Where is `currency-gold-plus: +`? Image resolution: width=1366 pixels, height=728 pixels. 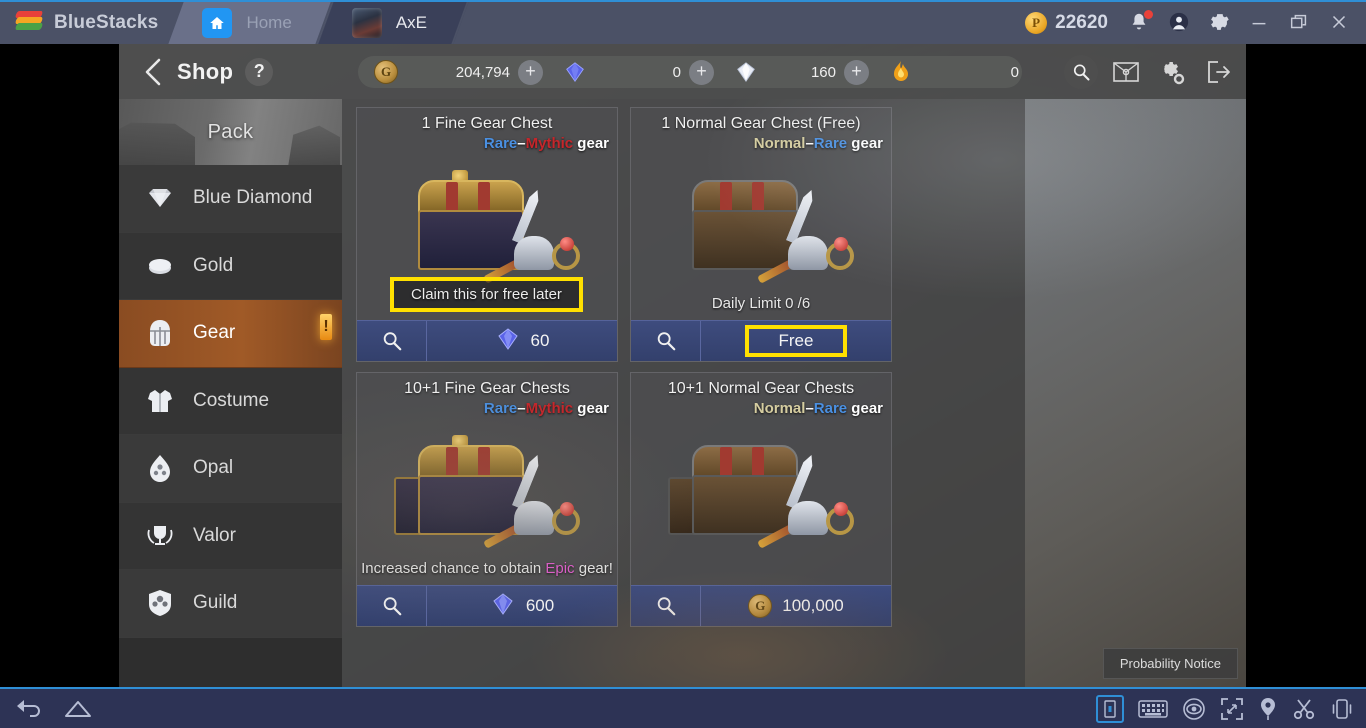
currency-gold-plus: + is located at coordinates (530, 72).